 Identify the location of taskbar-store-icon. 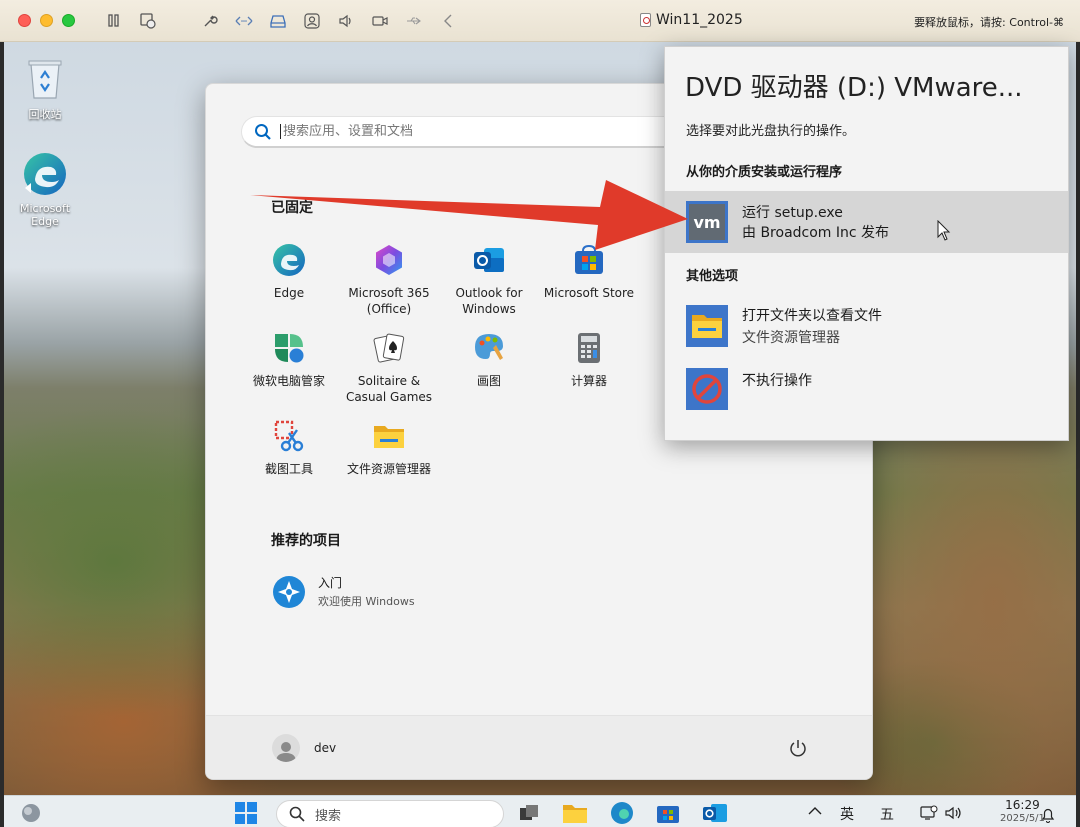
(668, 813).